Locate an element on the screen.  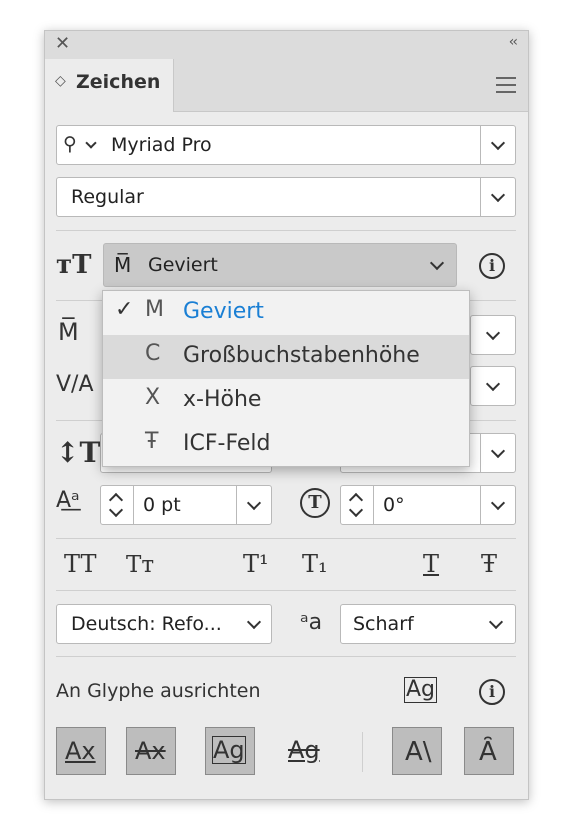
panel-menu-icon is located at coordinates (506, 87).